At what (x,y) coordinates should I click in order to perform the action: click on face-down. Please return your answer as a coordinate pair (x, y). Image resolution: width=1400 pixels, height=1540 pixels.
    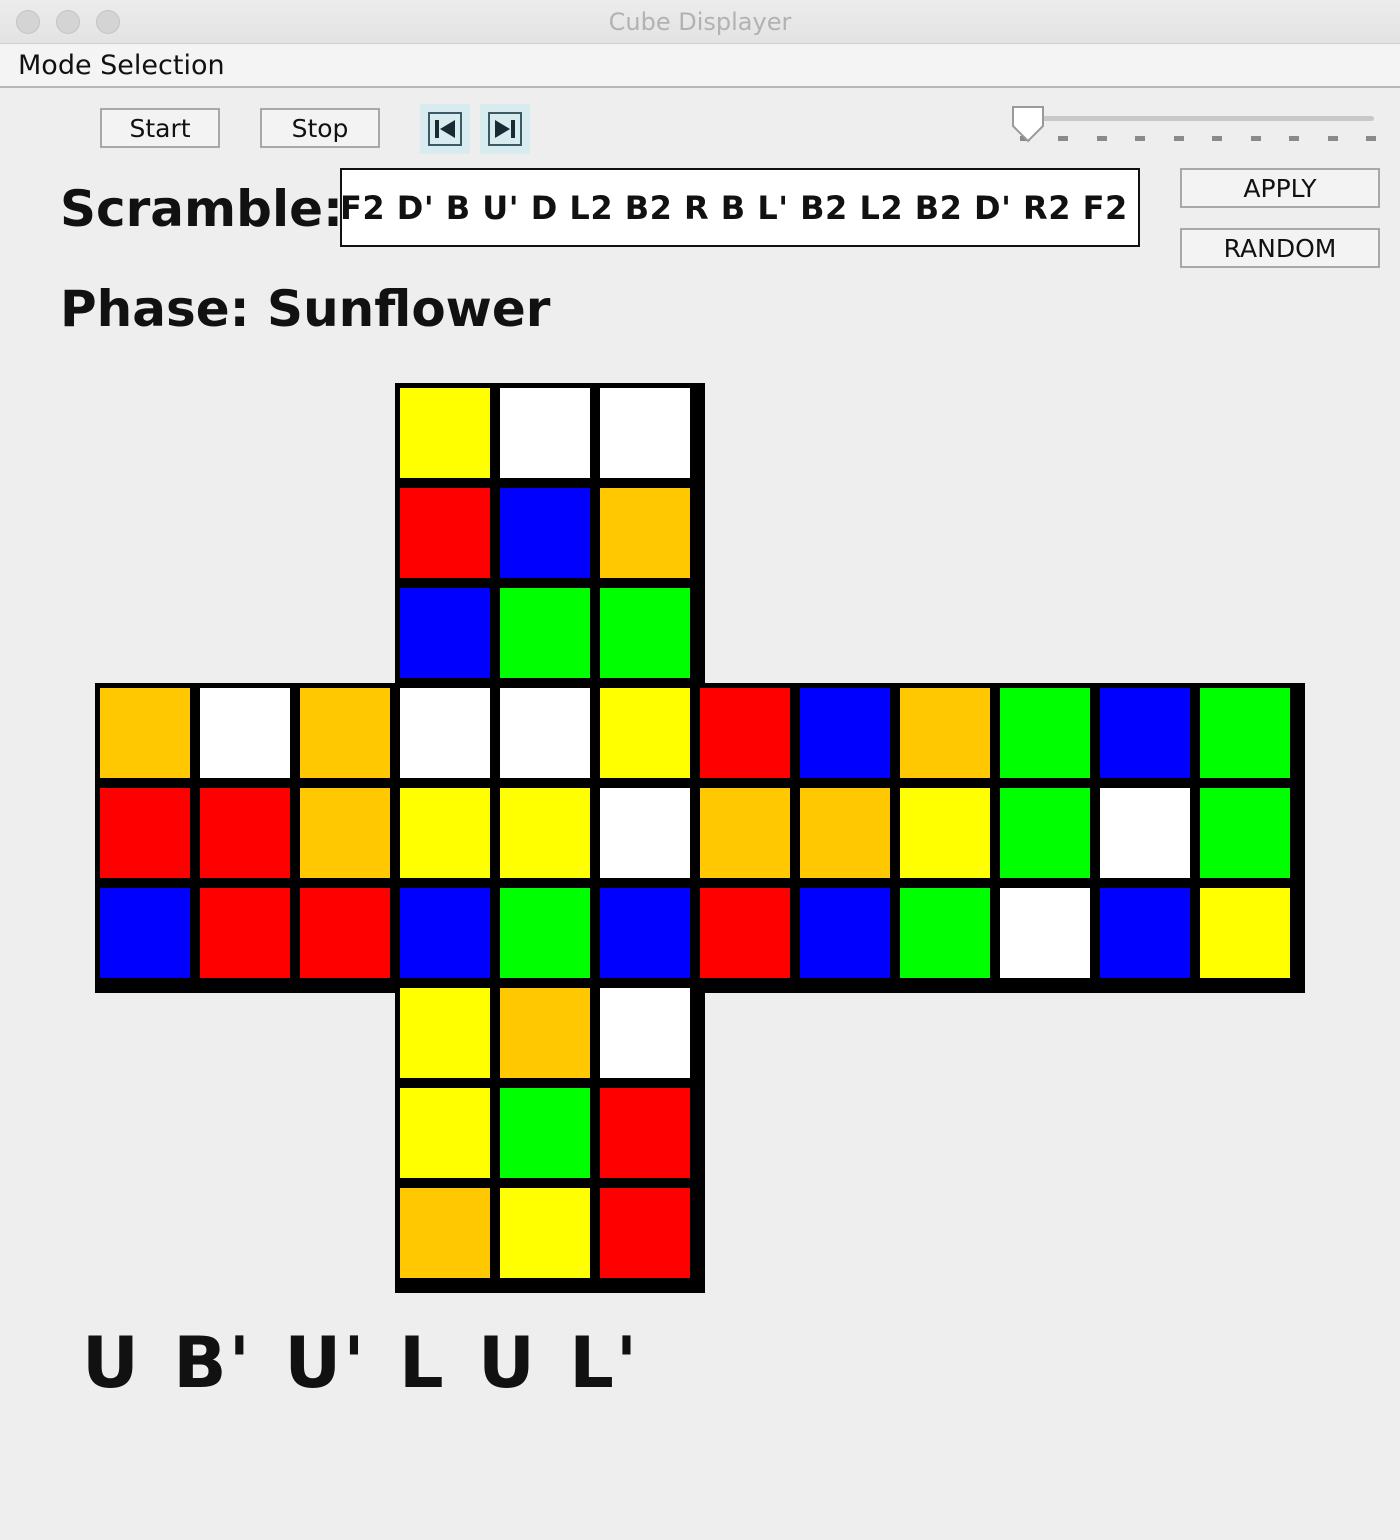
    Looking at the image, I should click on (550, 1138).